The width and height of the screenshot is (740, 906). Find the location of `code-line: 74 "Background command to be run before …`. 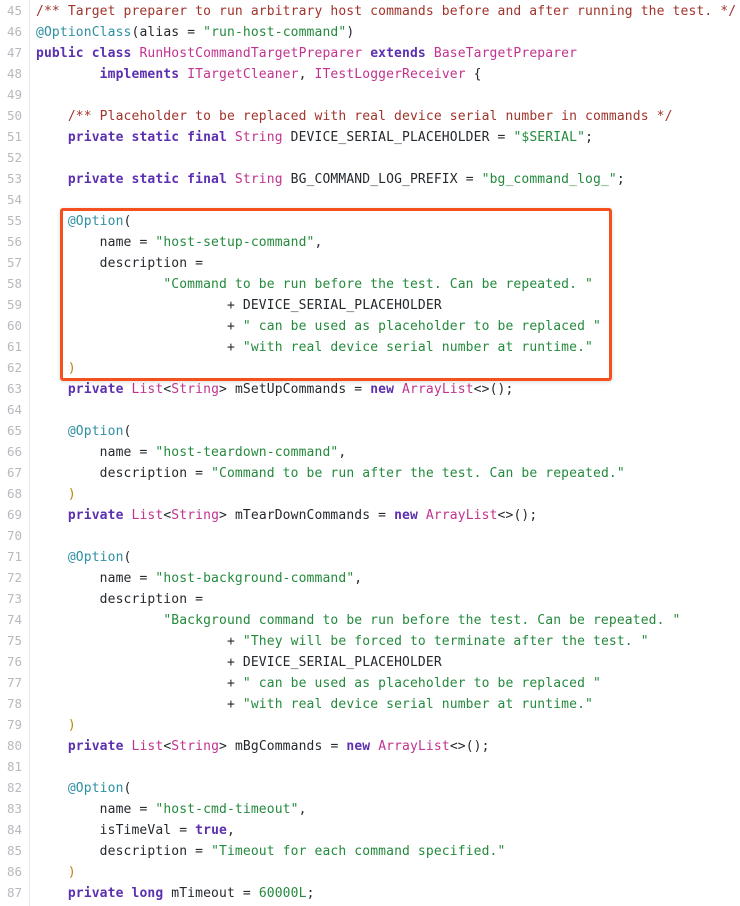

code-line: 74 "Background command to be run before … is located at coordinates (370, 619).